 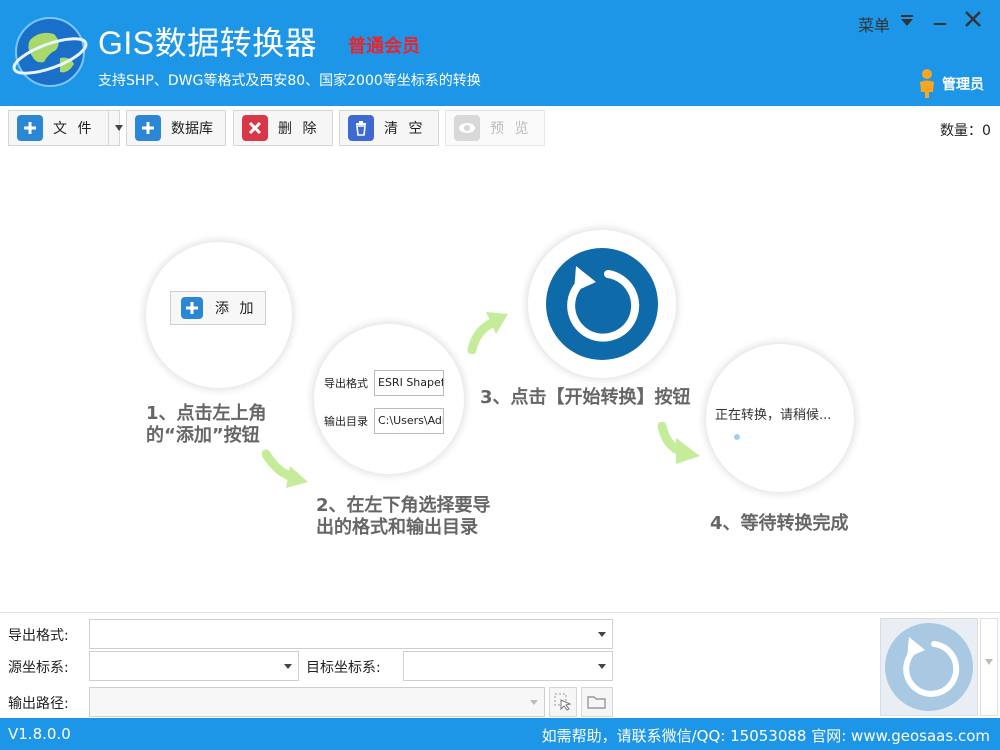 I want to click on output-path-select, so click(x=317, y=702).